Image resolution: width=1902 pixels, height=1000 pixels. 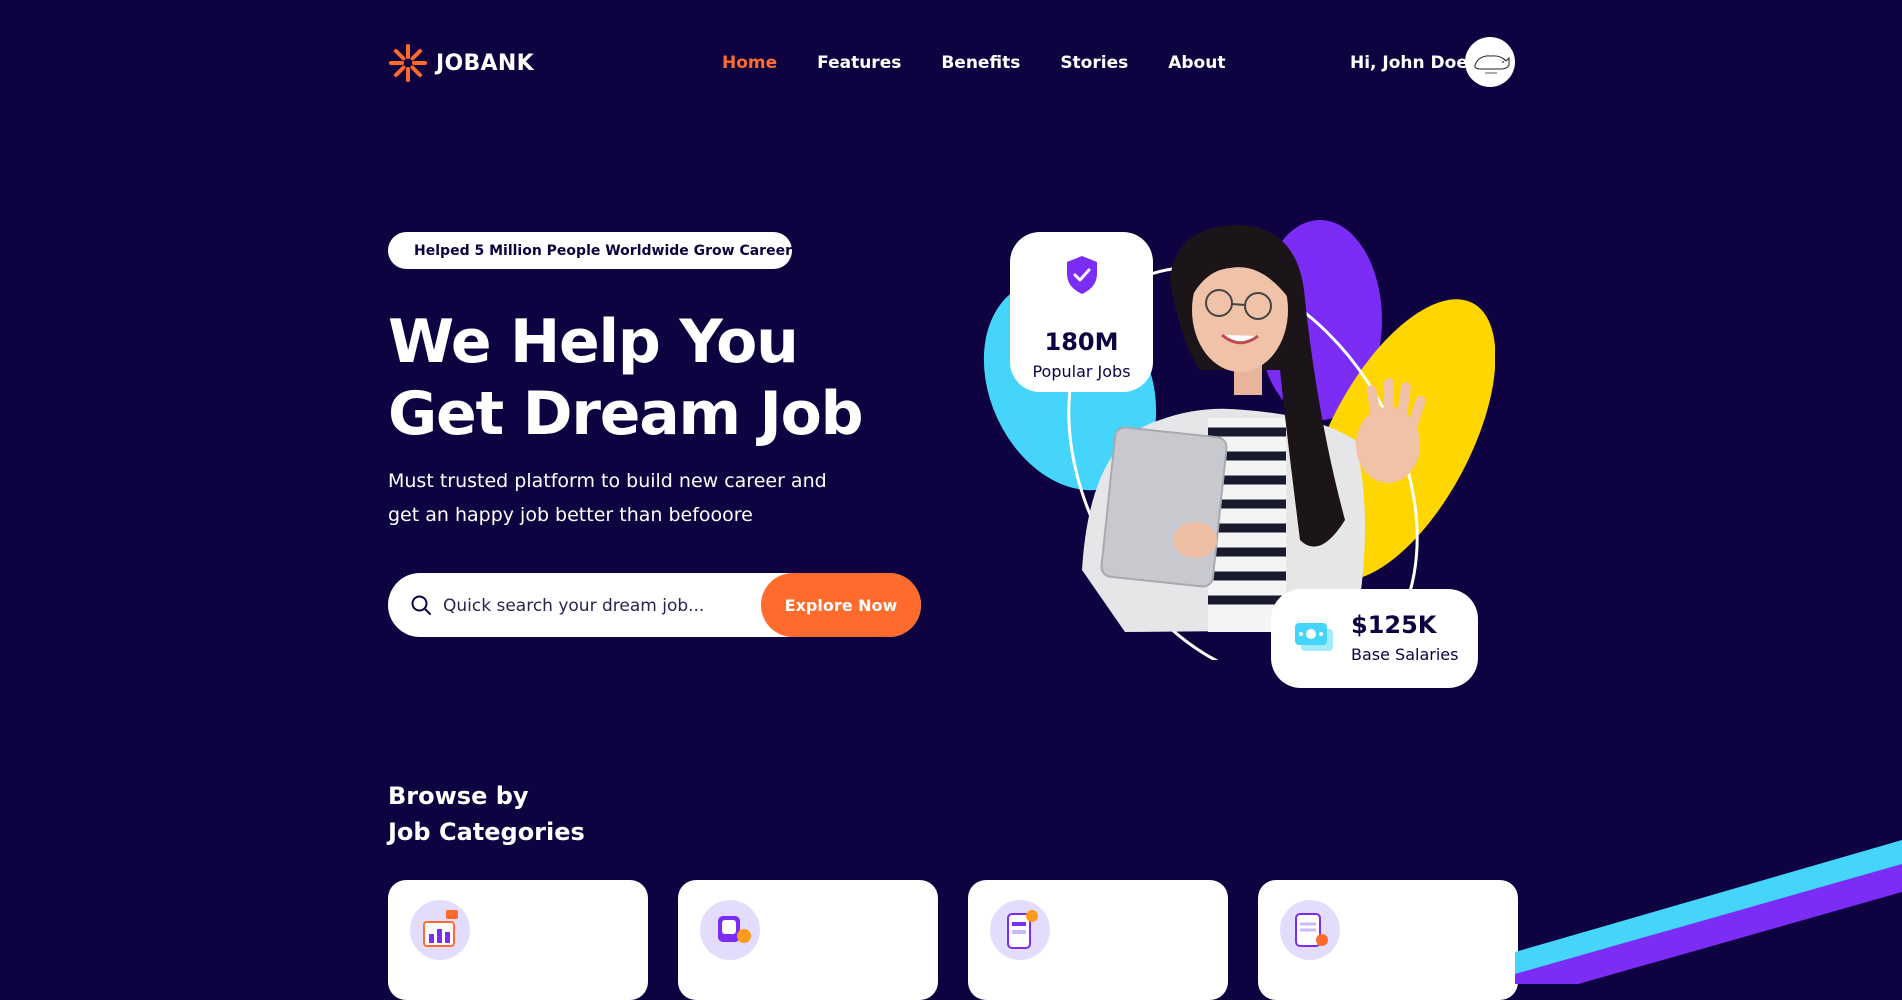 I want to click on user-greeting: Hi, John Doe, so click(x=1409, y=63).